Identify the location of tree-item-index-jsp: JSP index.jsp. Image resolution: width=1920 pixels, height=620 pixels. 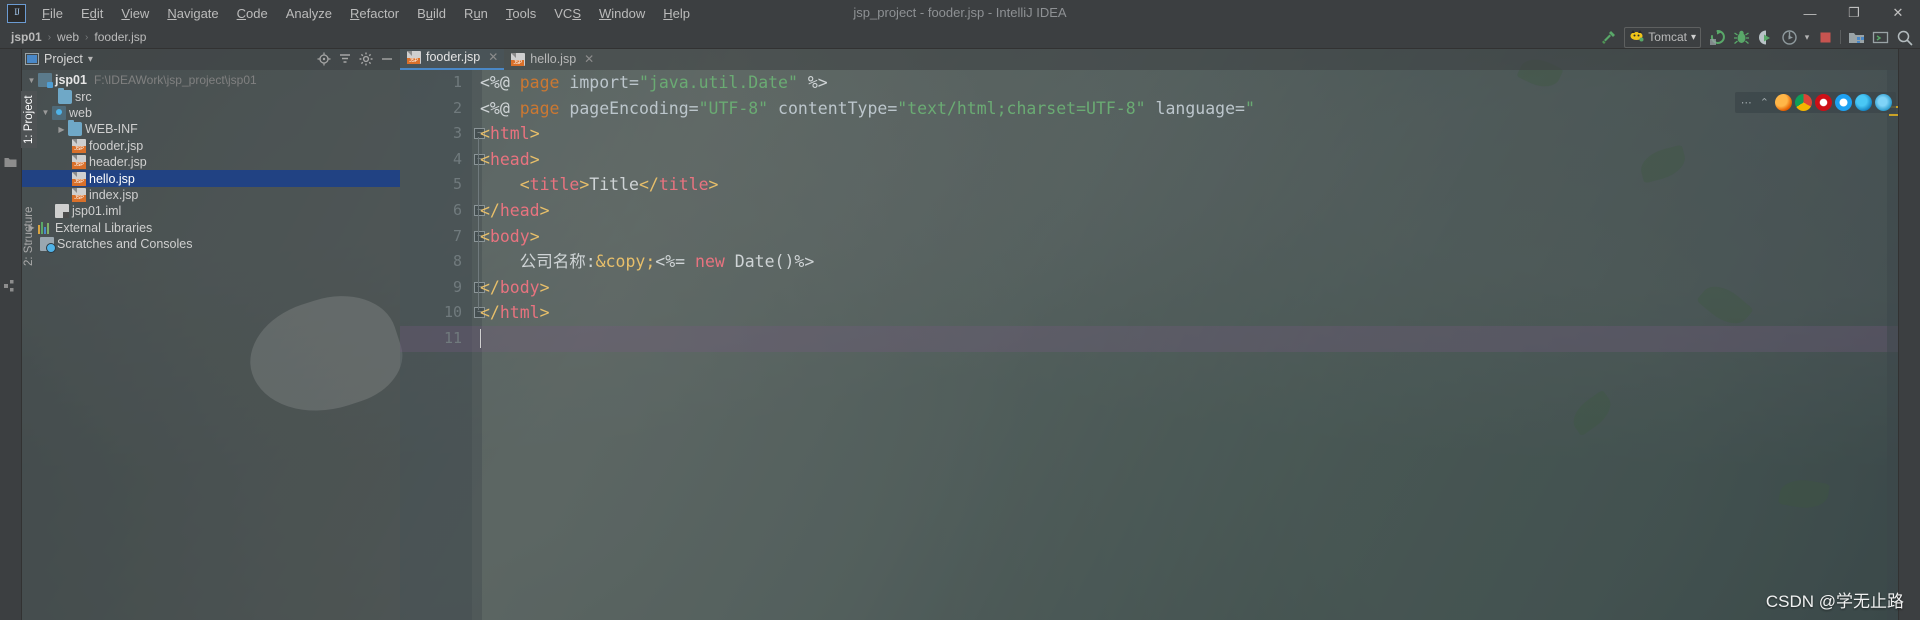
(210, 195).